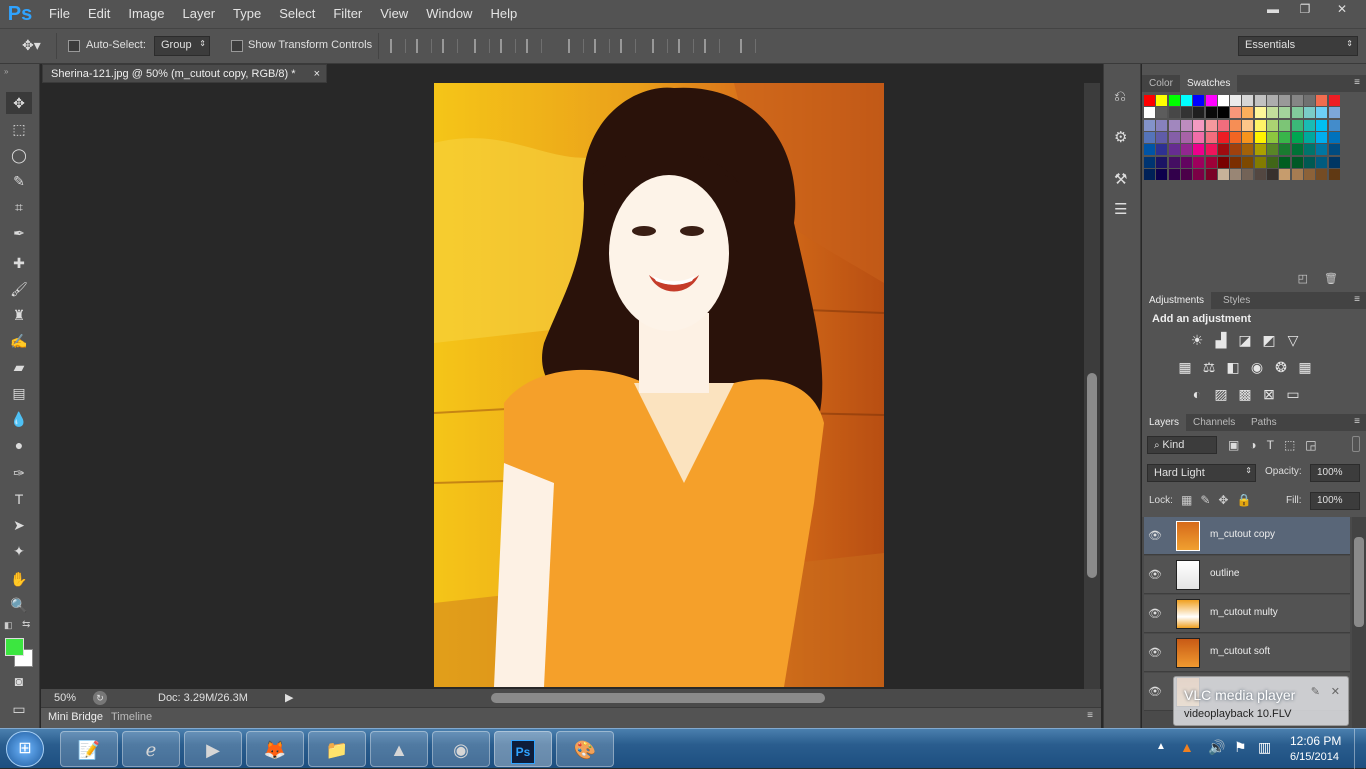 This screenshot has height=769, width=1366. What do you see at coordinates (8, 625) in the screenshot?
I see `default-colors-icon: ◧` at bounding box center [8, 625].